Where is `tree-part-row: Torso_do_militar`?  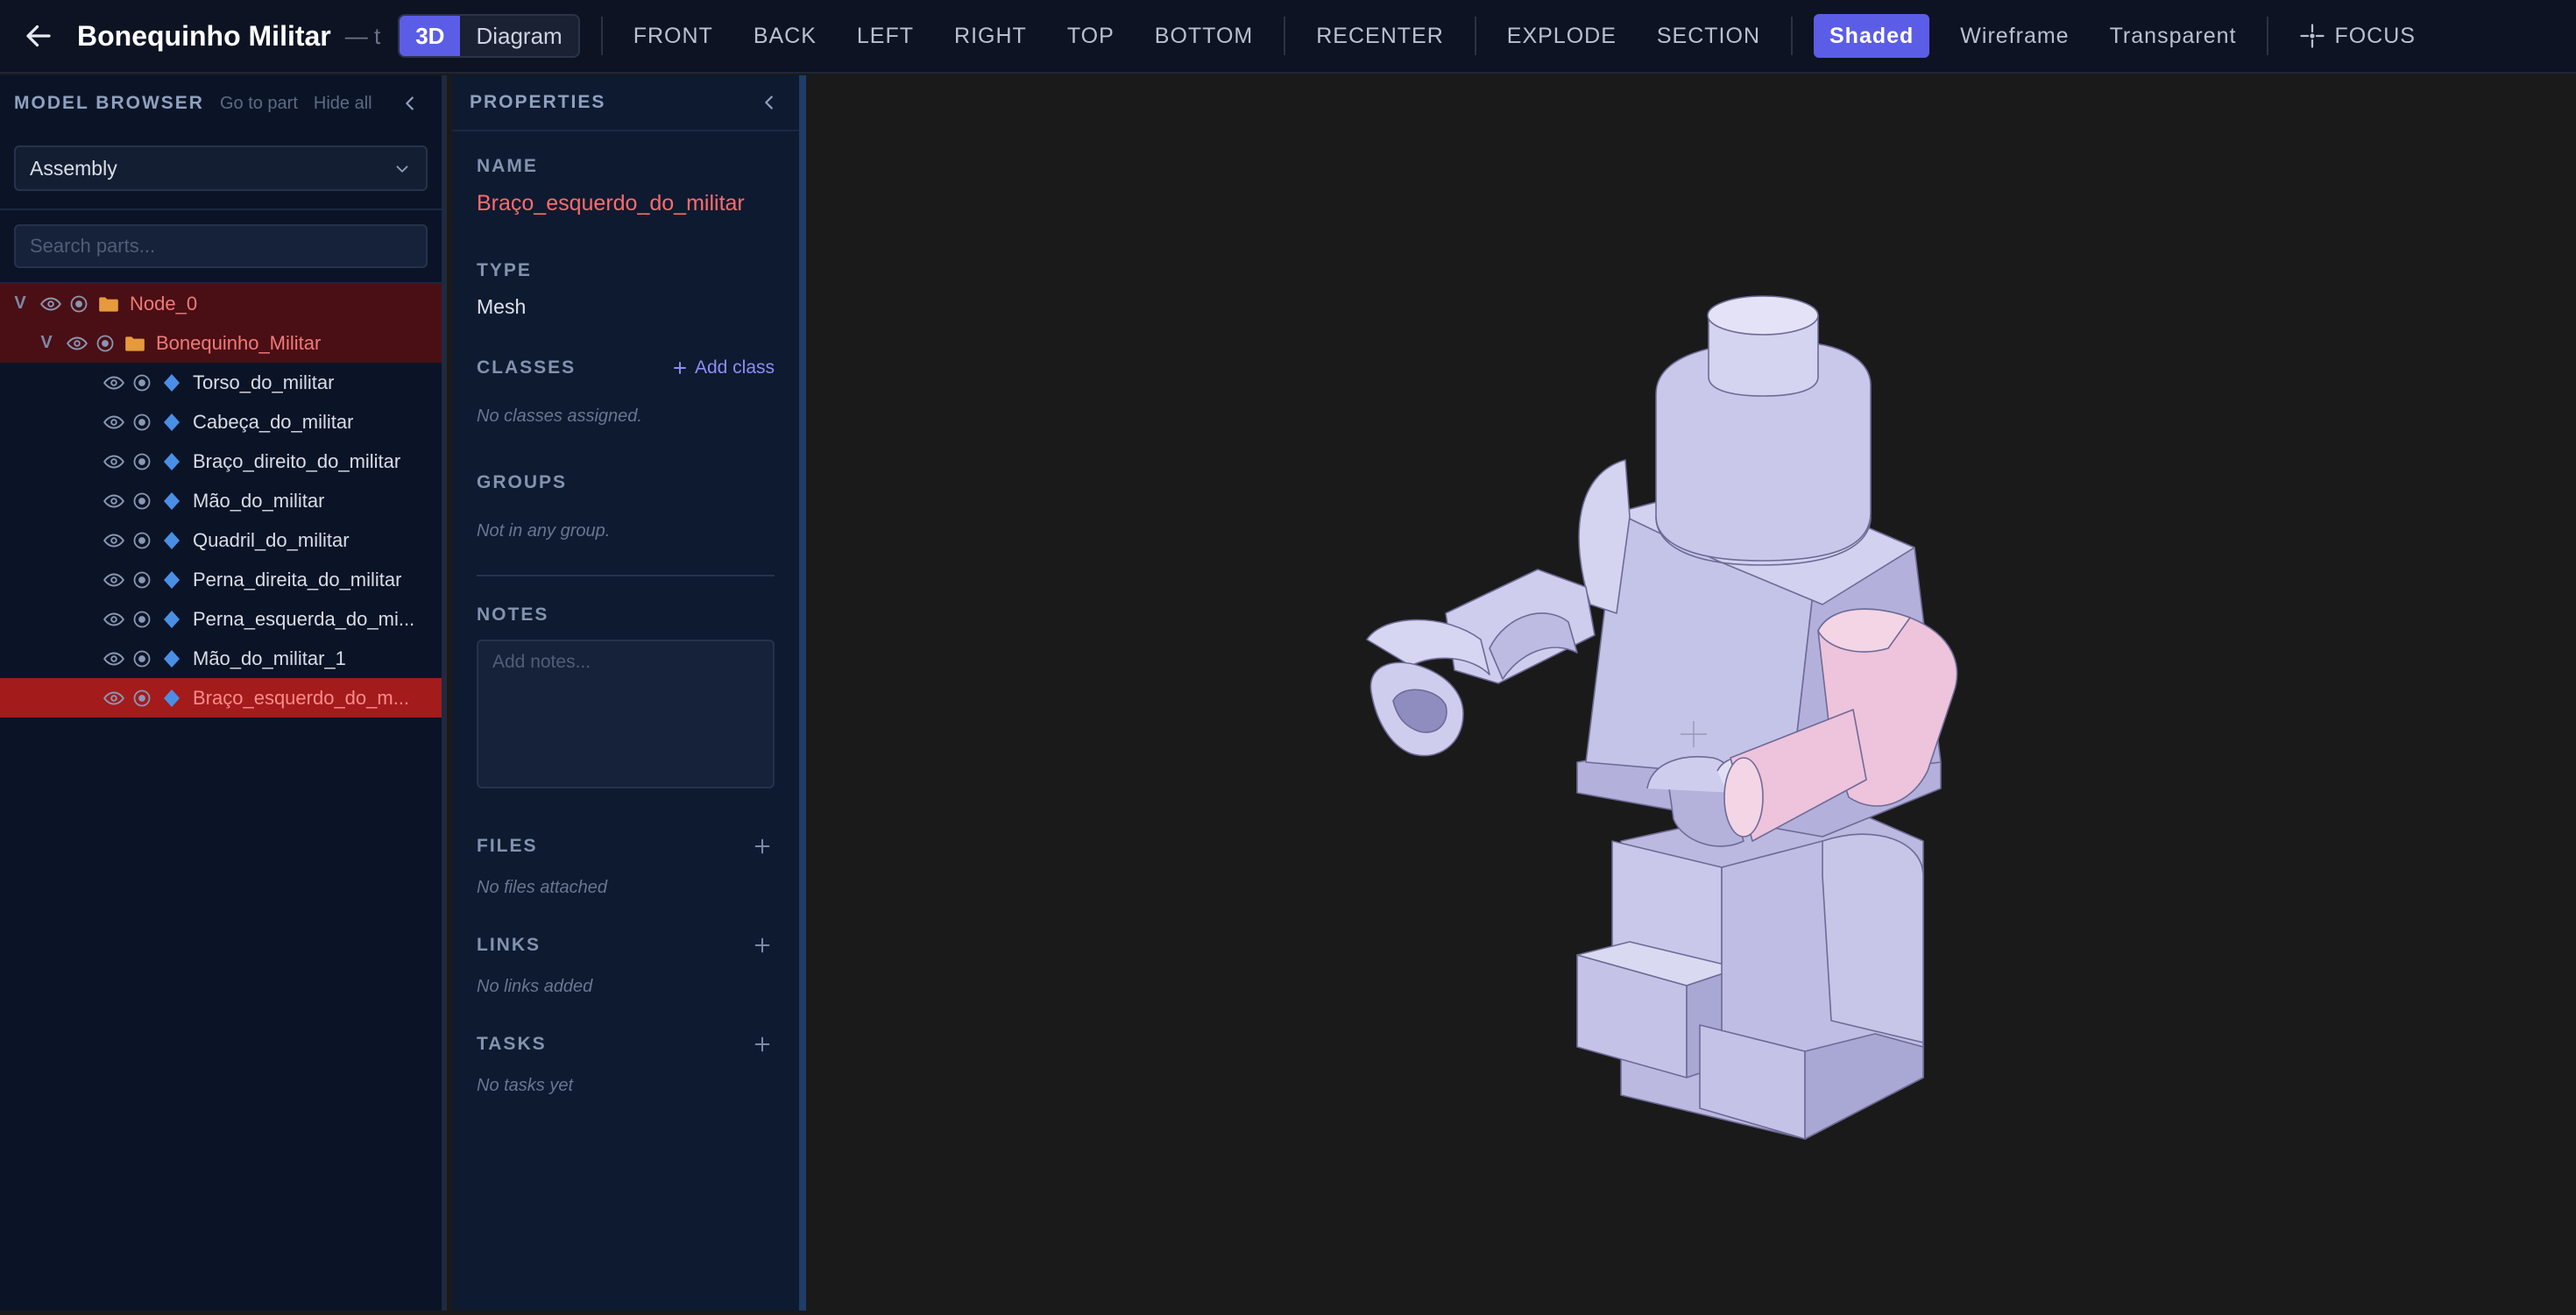 tree-part-row: Torso_do_militar is located at coordinates (221, 382).